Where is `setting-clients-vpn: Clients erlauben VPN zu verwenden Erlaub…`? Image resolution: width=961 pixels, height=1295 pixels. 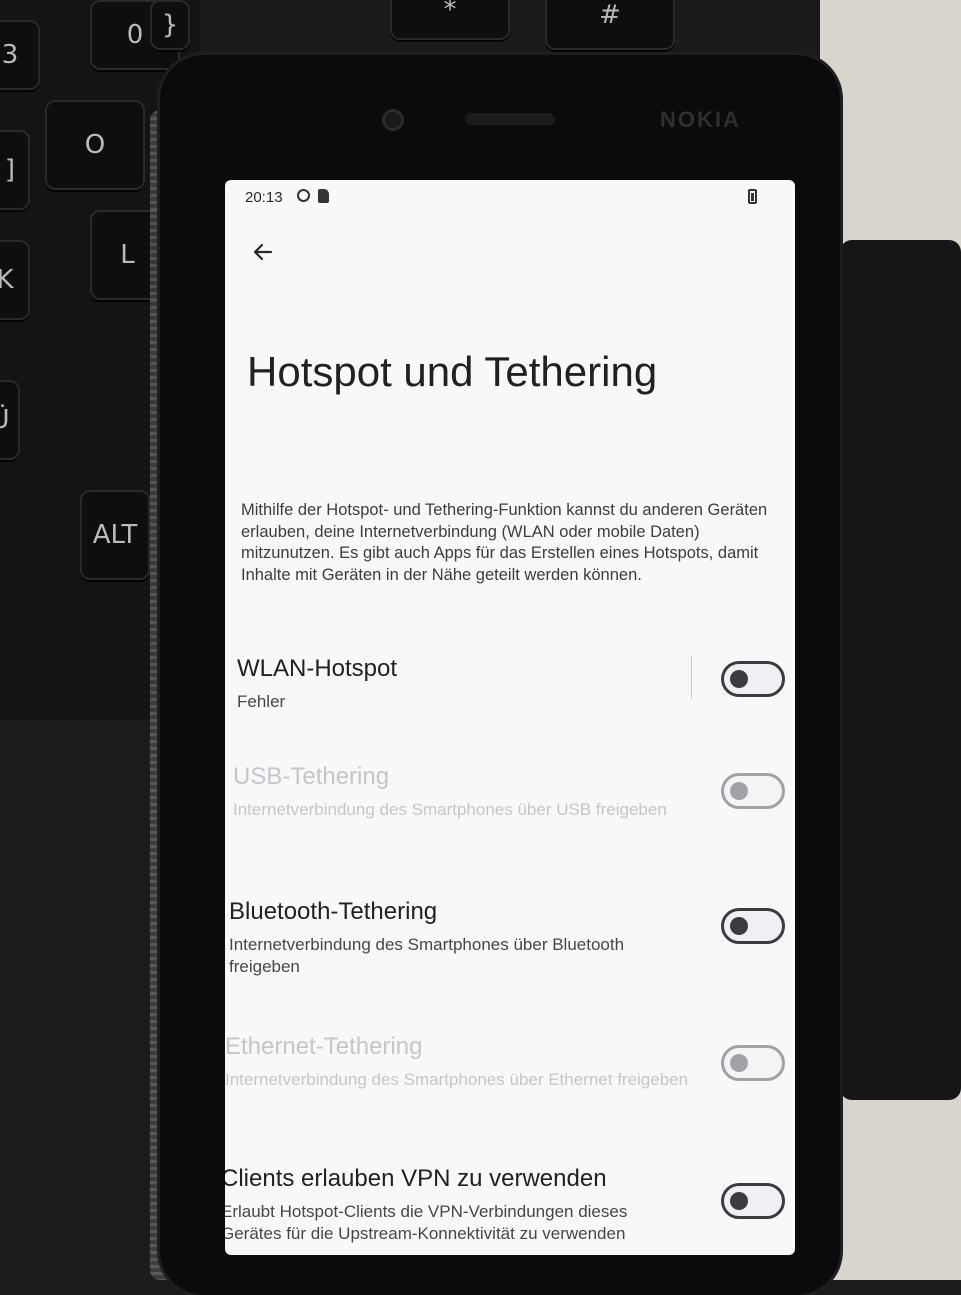 setting-clients-vpn: Clients erlauben VPN zu verwenden Erlaub… is located at coordinates (508, 1210).